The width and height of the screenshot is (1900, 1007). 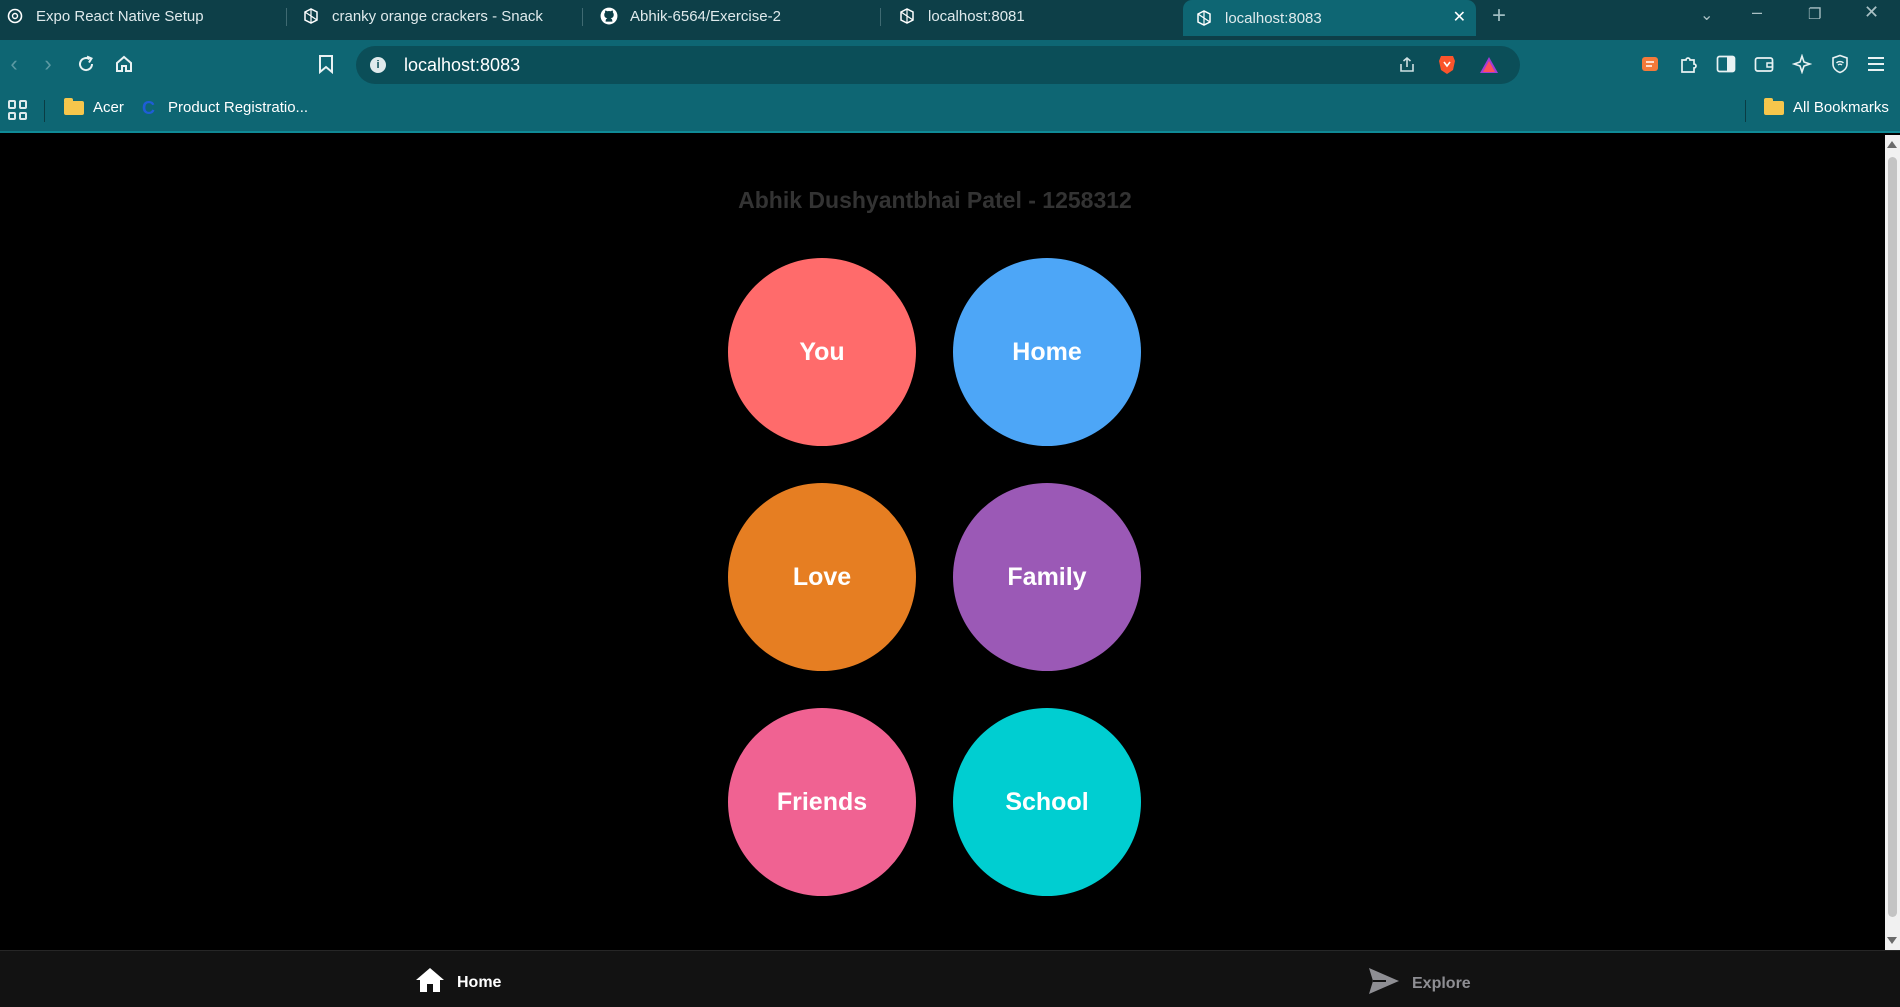 What do you see at coordinates (48, 64) in the screenshot?
I see `forward-button: ›` at bounding box center [48, 64].